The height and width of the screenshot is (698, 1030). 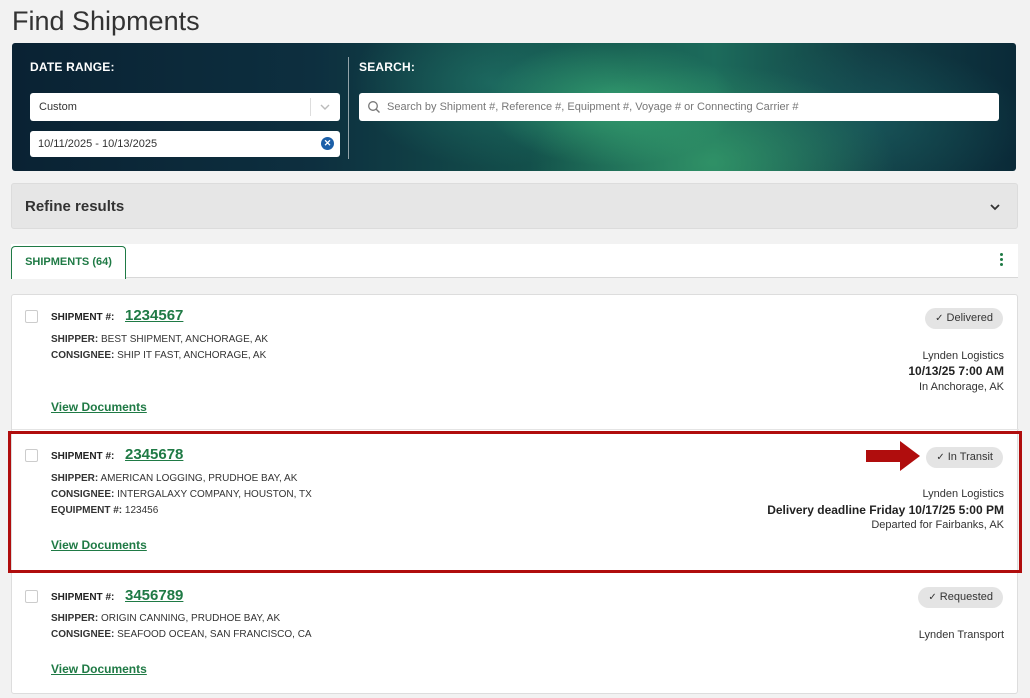 What do you see at coordinates (374, 107) in the screenshot?
I see `search-icon` at bounding box center [374, 107].